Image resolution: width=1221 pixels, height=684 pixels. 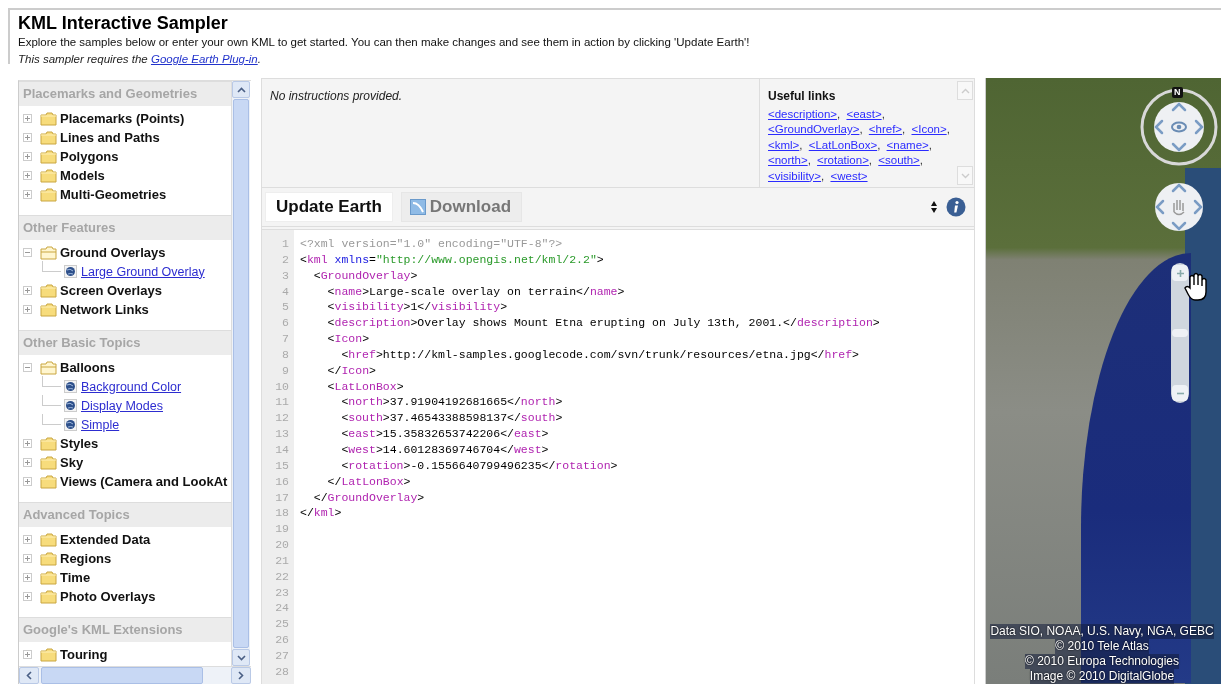 What do you see at coordinates (285, 370) in the screenshot?
I see `line-number: 9` at bounding box center [285, 370].